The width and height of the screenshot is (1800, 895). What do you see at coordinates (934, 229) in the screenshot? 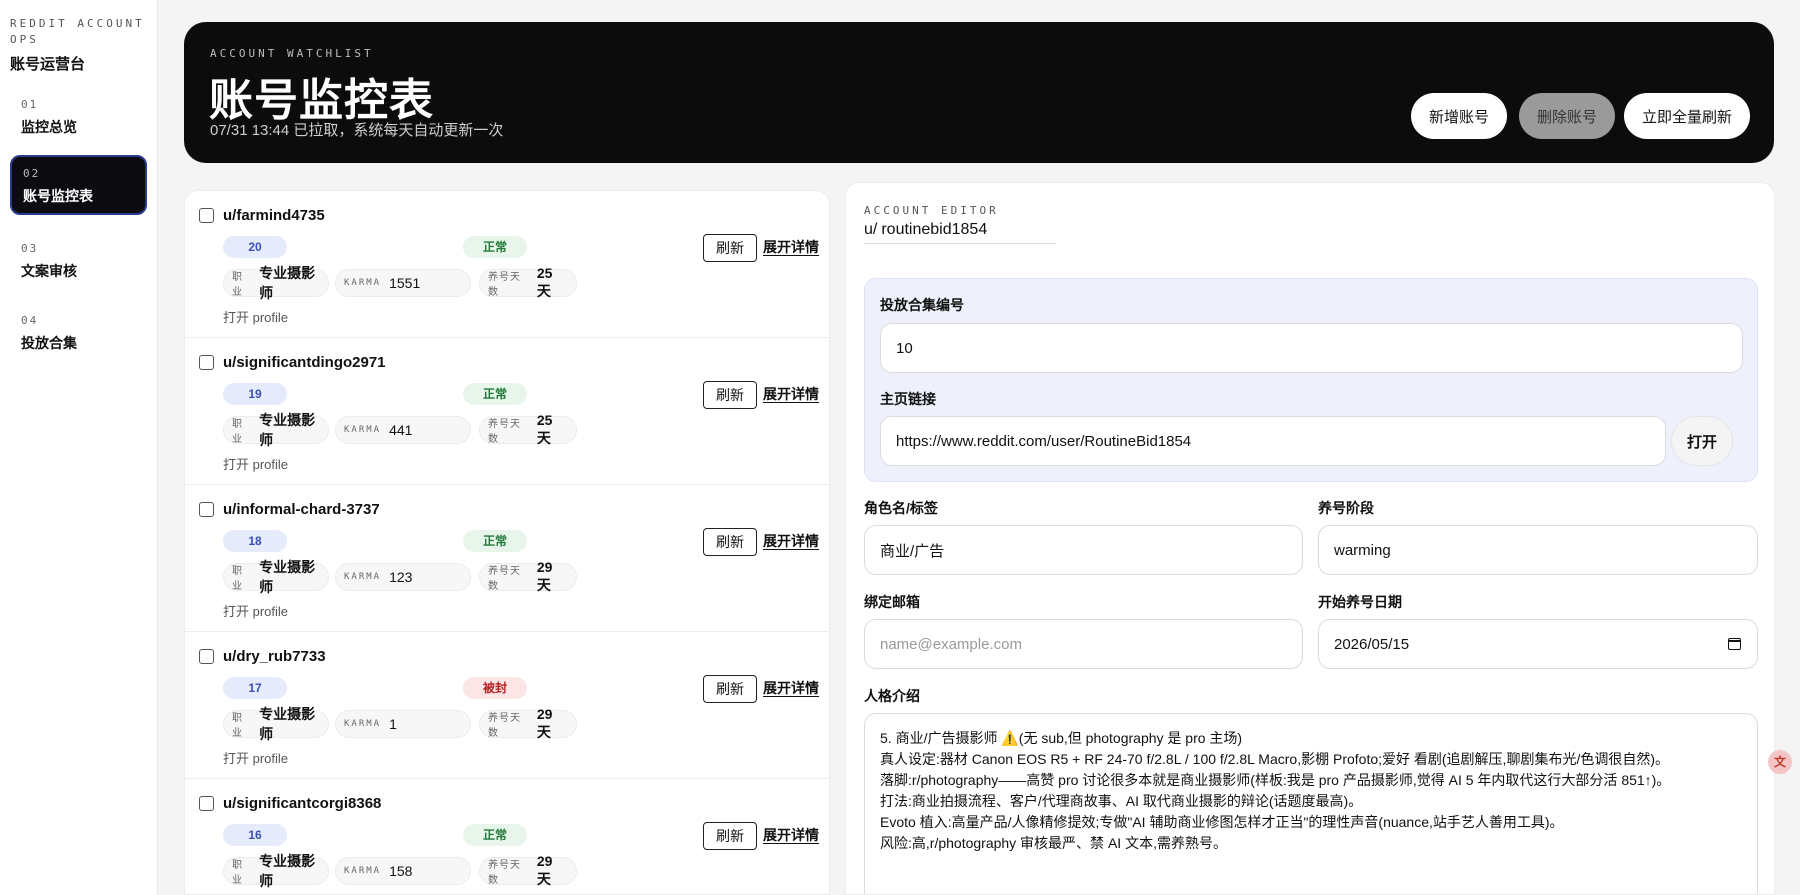
I see `editor-username: routinebid1854` at bounding box center [934, 229].